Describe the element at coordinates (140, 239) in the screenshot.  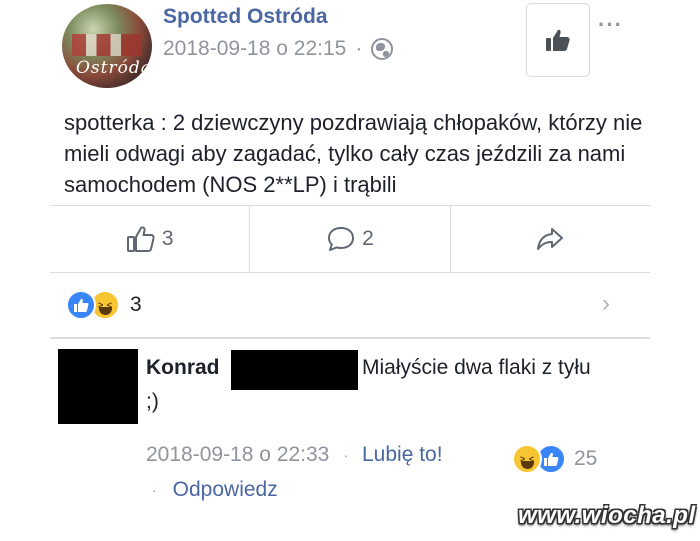
I see `thumbs-up-outline-icon` at that location.